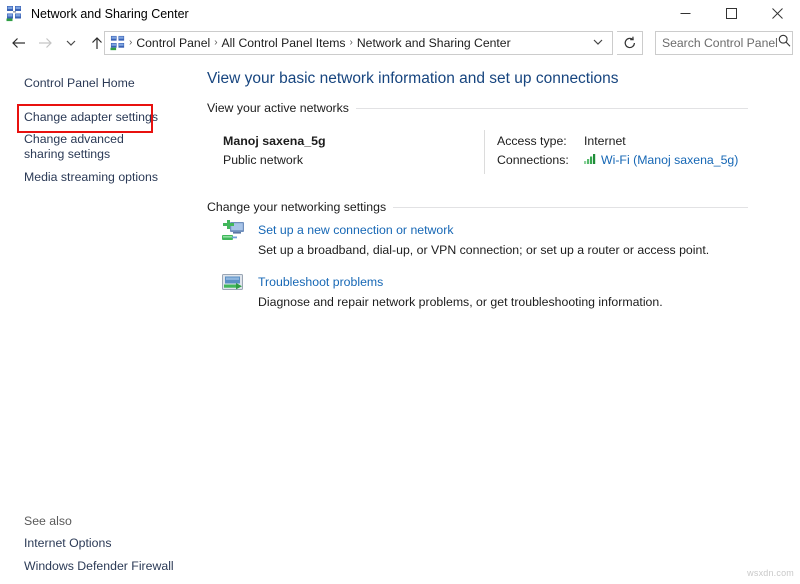 Image resolution: width=800 pixels, height=584 pixels. I want to click on vertical-divider, so click(484, 152).